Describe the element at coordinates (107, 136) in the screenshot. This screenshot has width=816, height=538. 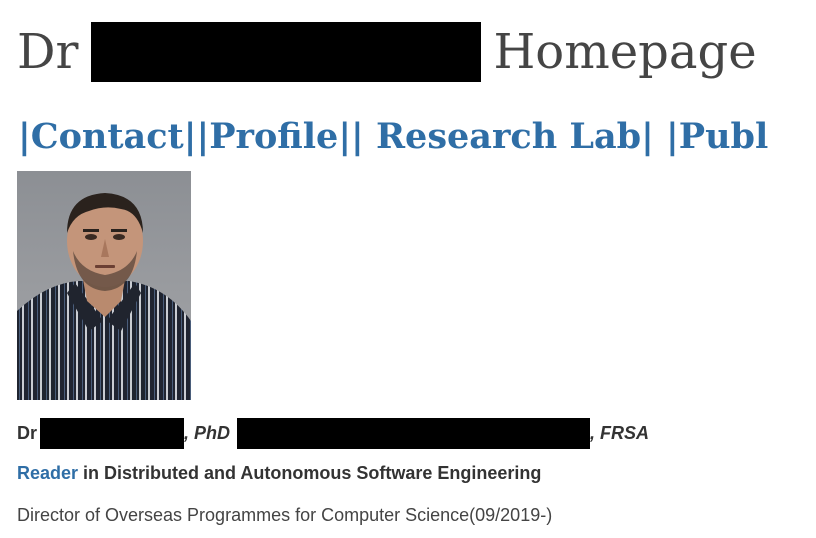
I see `nav-link-contact: Contact` at that location.